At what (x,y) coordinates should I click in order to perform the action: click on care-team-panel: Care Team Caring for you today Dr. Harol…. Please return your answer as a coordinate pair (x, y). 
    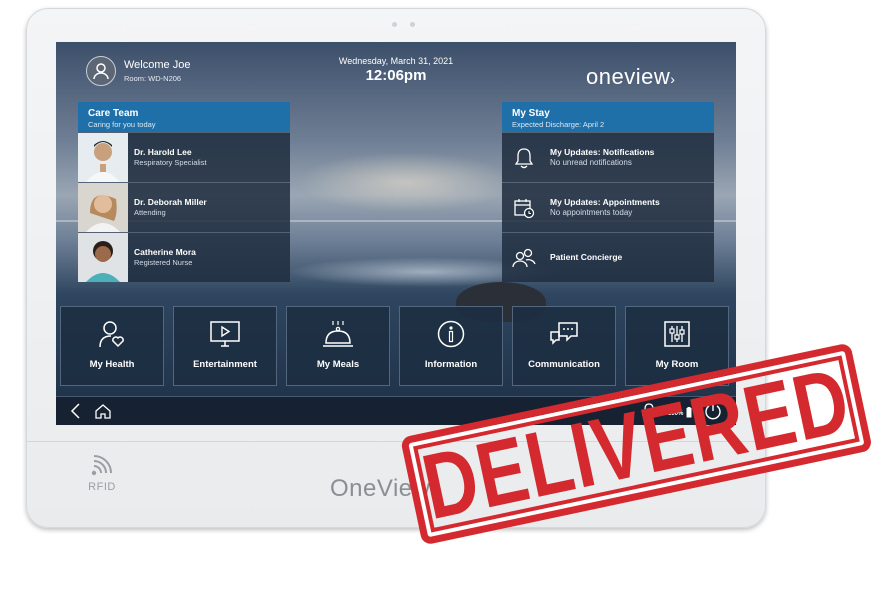
    Looking at the image, I should click on (184, 192).